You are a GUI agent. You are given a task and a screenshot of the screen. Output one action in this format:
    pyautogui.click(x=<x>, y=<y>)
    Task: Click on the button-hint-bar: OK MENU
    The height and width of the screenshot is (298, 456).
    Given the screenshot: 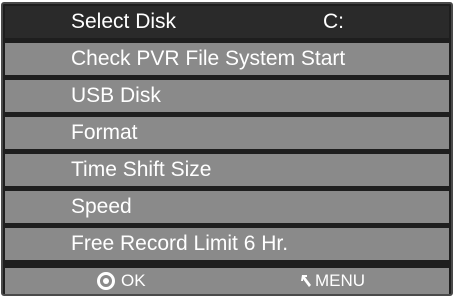 What is the action you would take?
    pyautogui.click(x=227, y=281)
    